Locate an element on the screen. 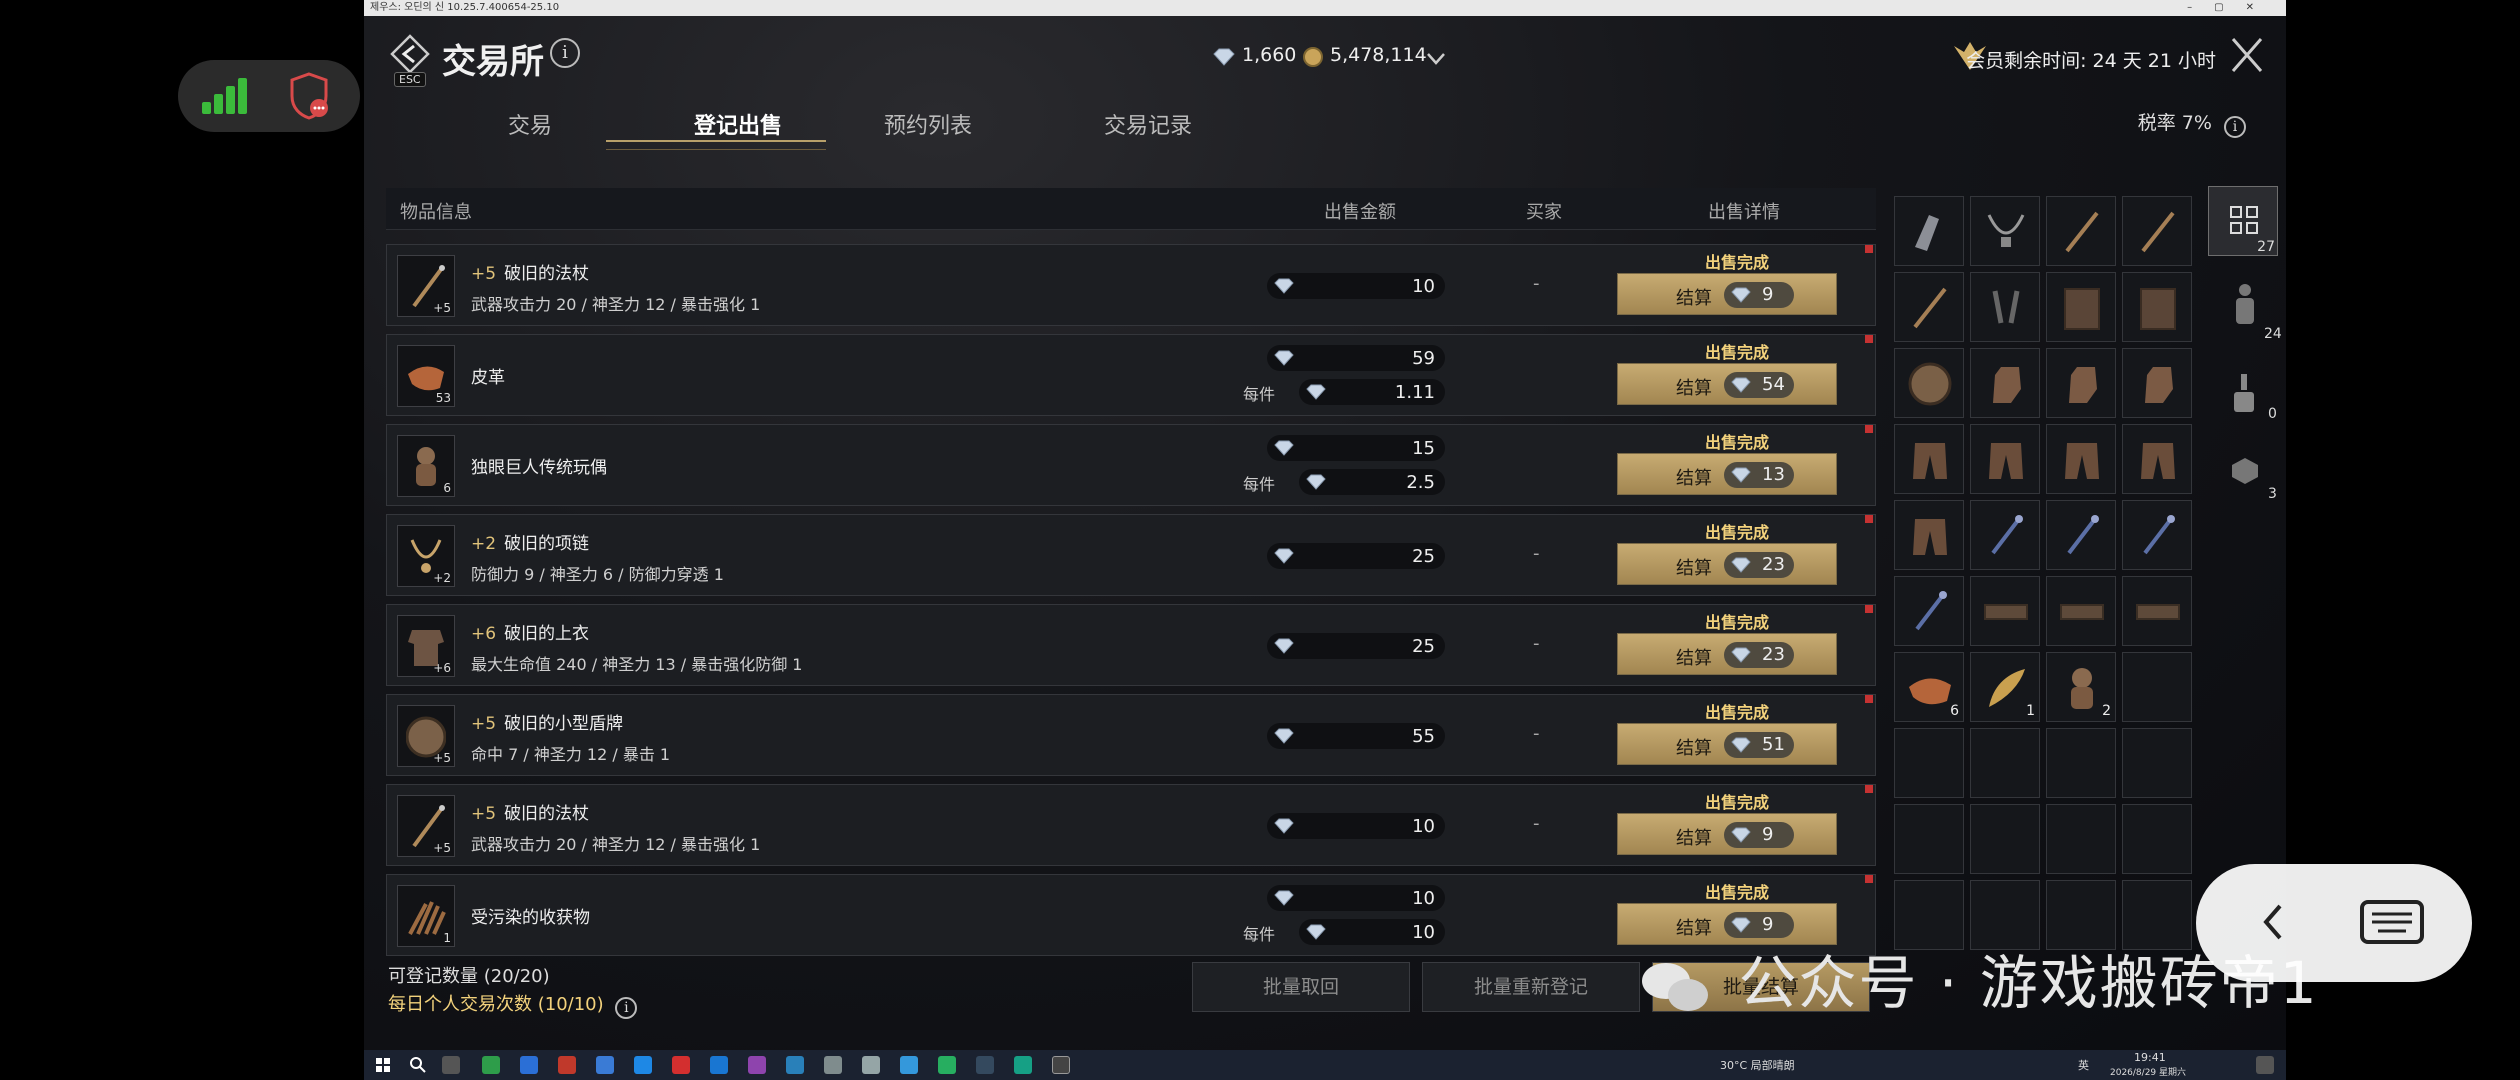  tax-info-icon: i is located at coordinates (2235, 127).